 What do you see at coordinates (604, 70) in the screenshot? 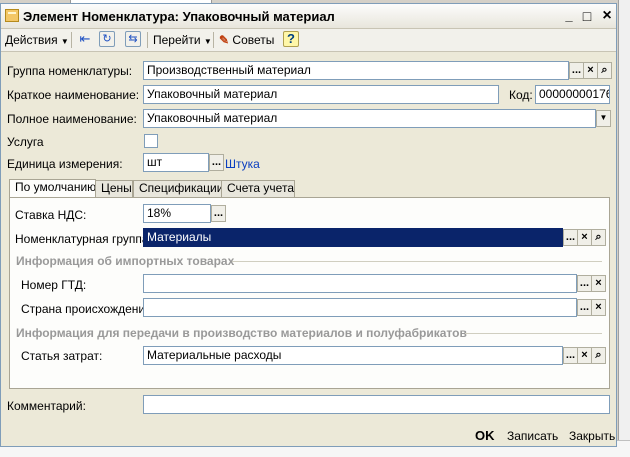
I see `group-search-icon: ⌕` at bounding box center [604, 70].